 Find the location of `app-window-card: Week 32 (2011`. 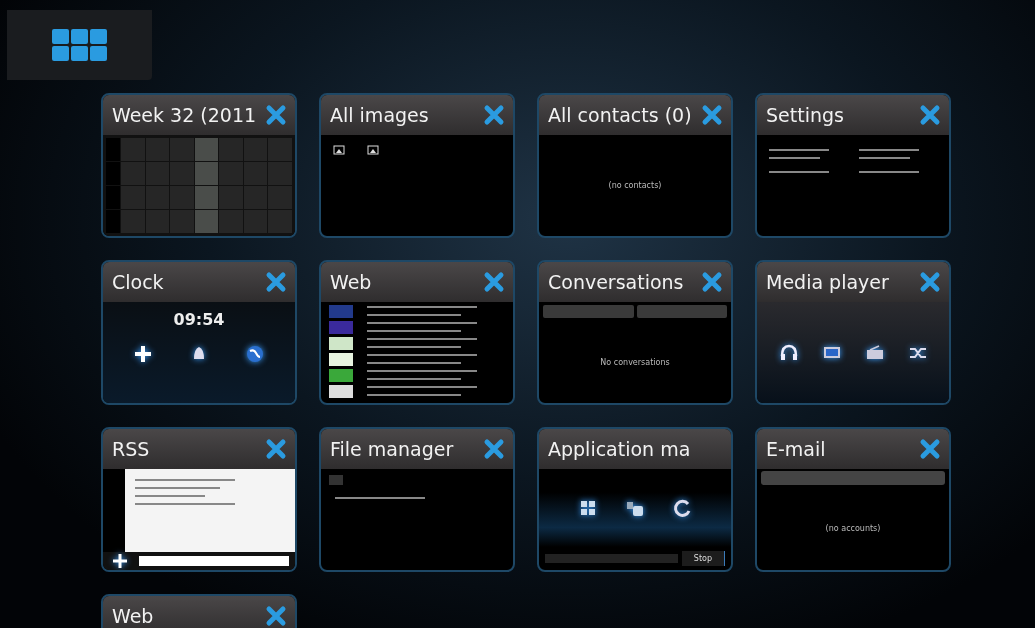

app-window-card: Week 32 (2011 is located at coordinates (199, 165).